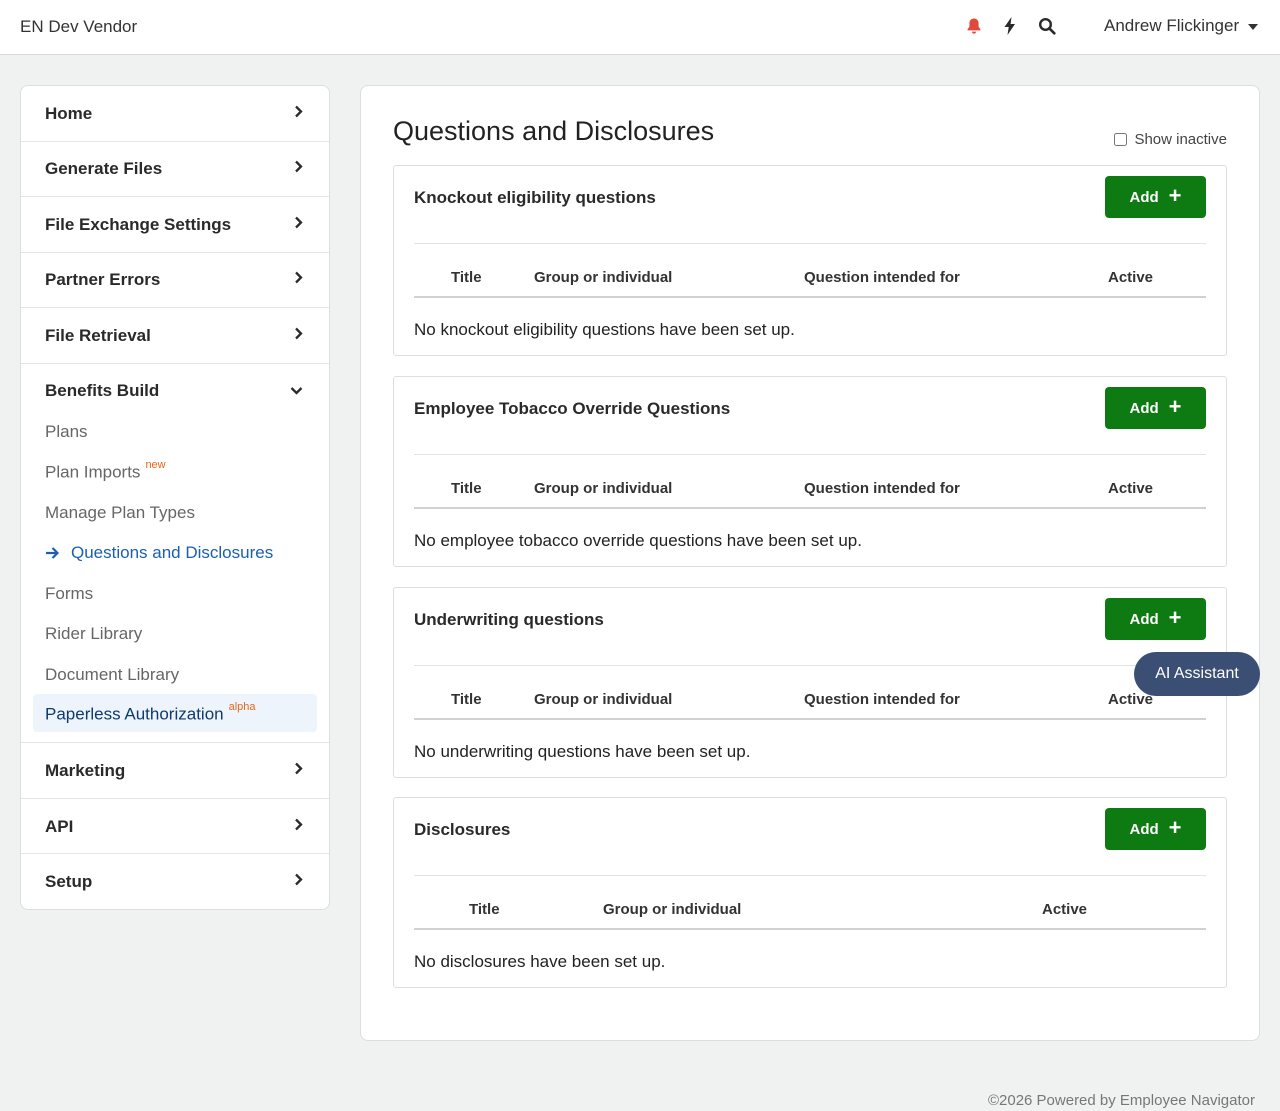 This screenshot has height=1111, width=1280. What do you see at coordinates (120, 513) in the screenshot?
I see `sidebar-item-manage-plan-types: Manage Plan Types` at bounding box center [120, 513].